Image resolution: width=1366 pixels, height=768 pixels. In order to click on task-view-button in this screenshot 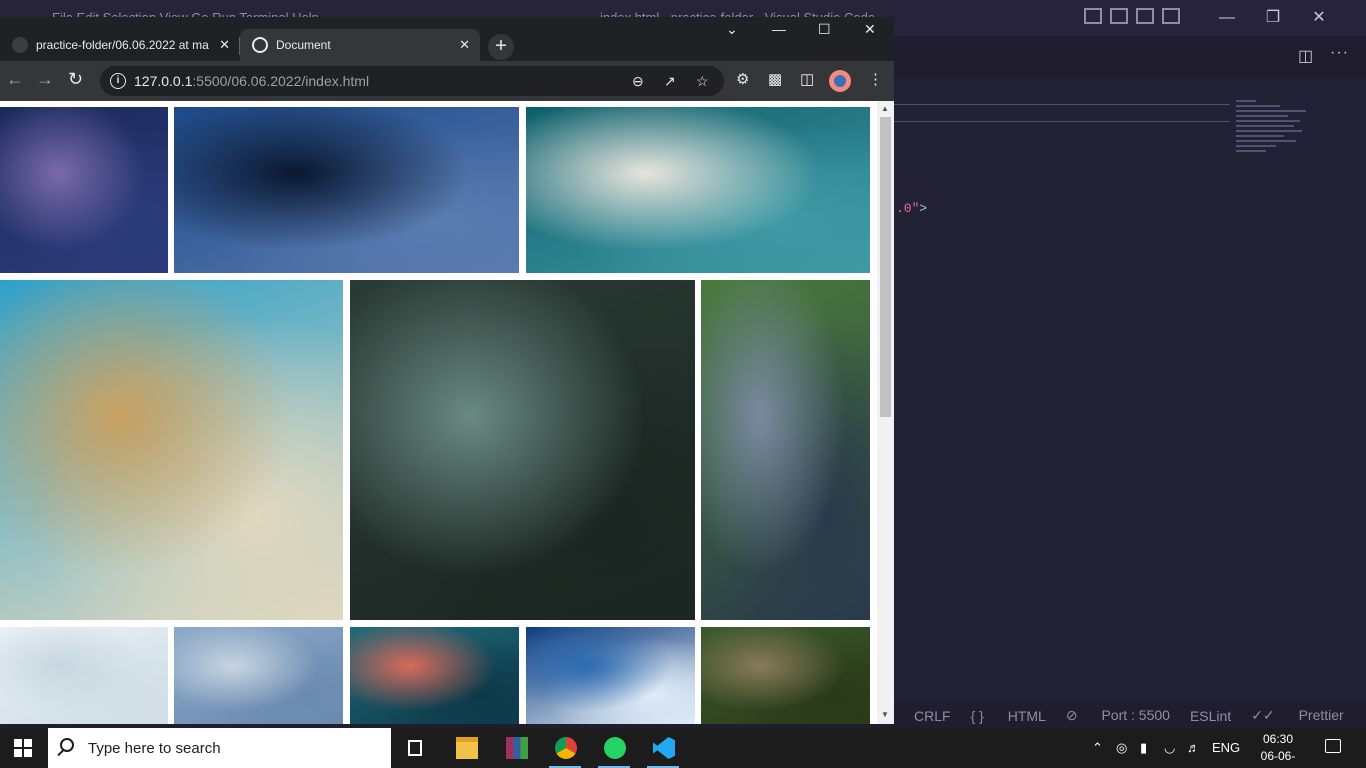, I will do `click(416, 748)`.